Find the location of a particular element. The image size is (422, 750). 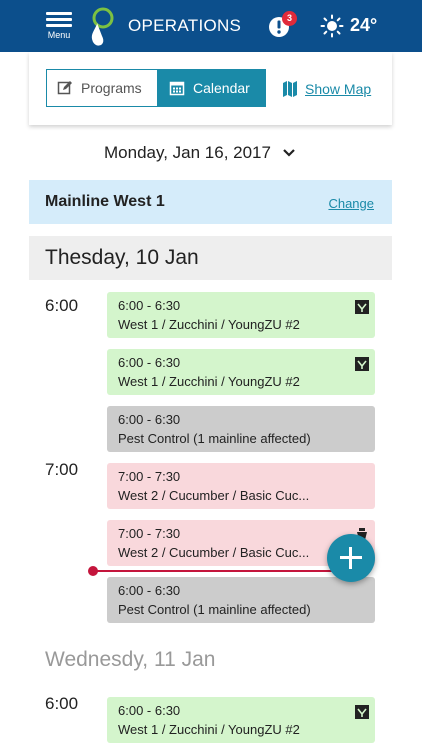

time-label: 7:00 is located at coordinates (62, 469).